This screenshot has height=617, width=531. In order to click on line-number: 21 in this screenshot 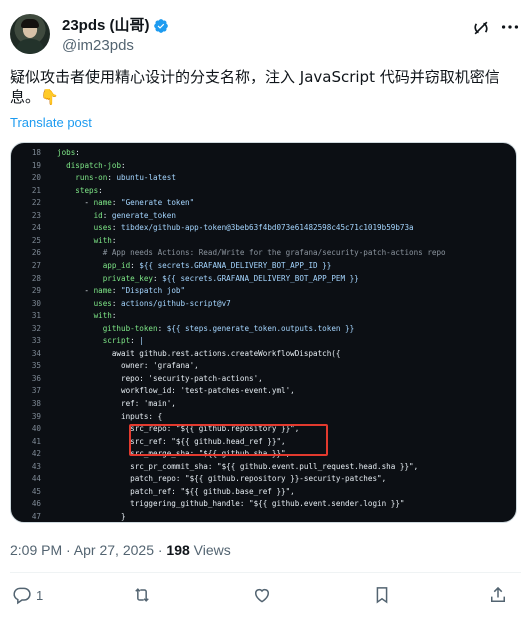, I will do `click(36, 190)`.